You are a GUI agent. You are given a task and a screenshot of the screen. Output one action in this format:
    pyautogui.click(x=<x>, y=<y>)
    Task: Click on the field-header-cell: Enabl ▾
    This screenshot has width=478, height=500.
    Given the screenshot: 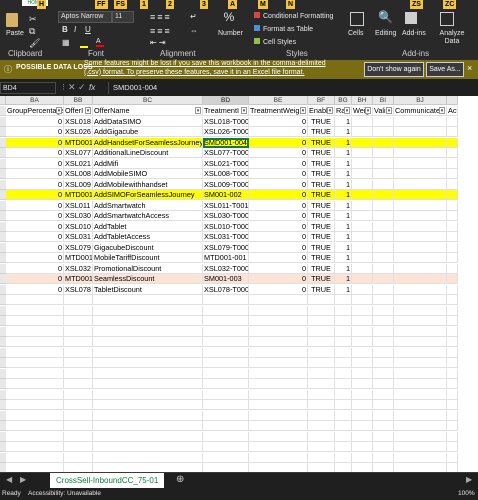 What is the action you would take?
    pyautogui.click(x=321, y=111)
    